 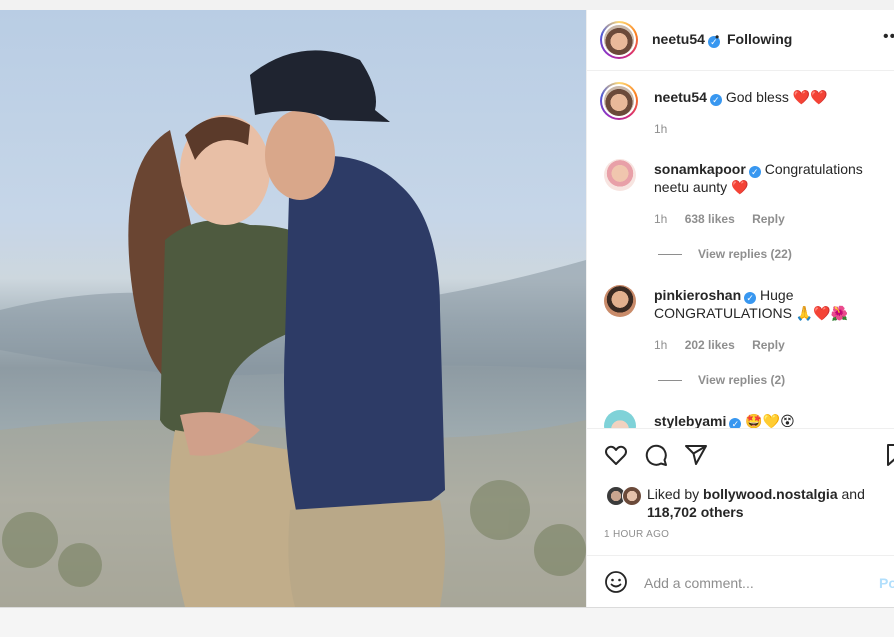 I want to click on likes-count: 118,702 others, so click(x=695, y=512).